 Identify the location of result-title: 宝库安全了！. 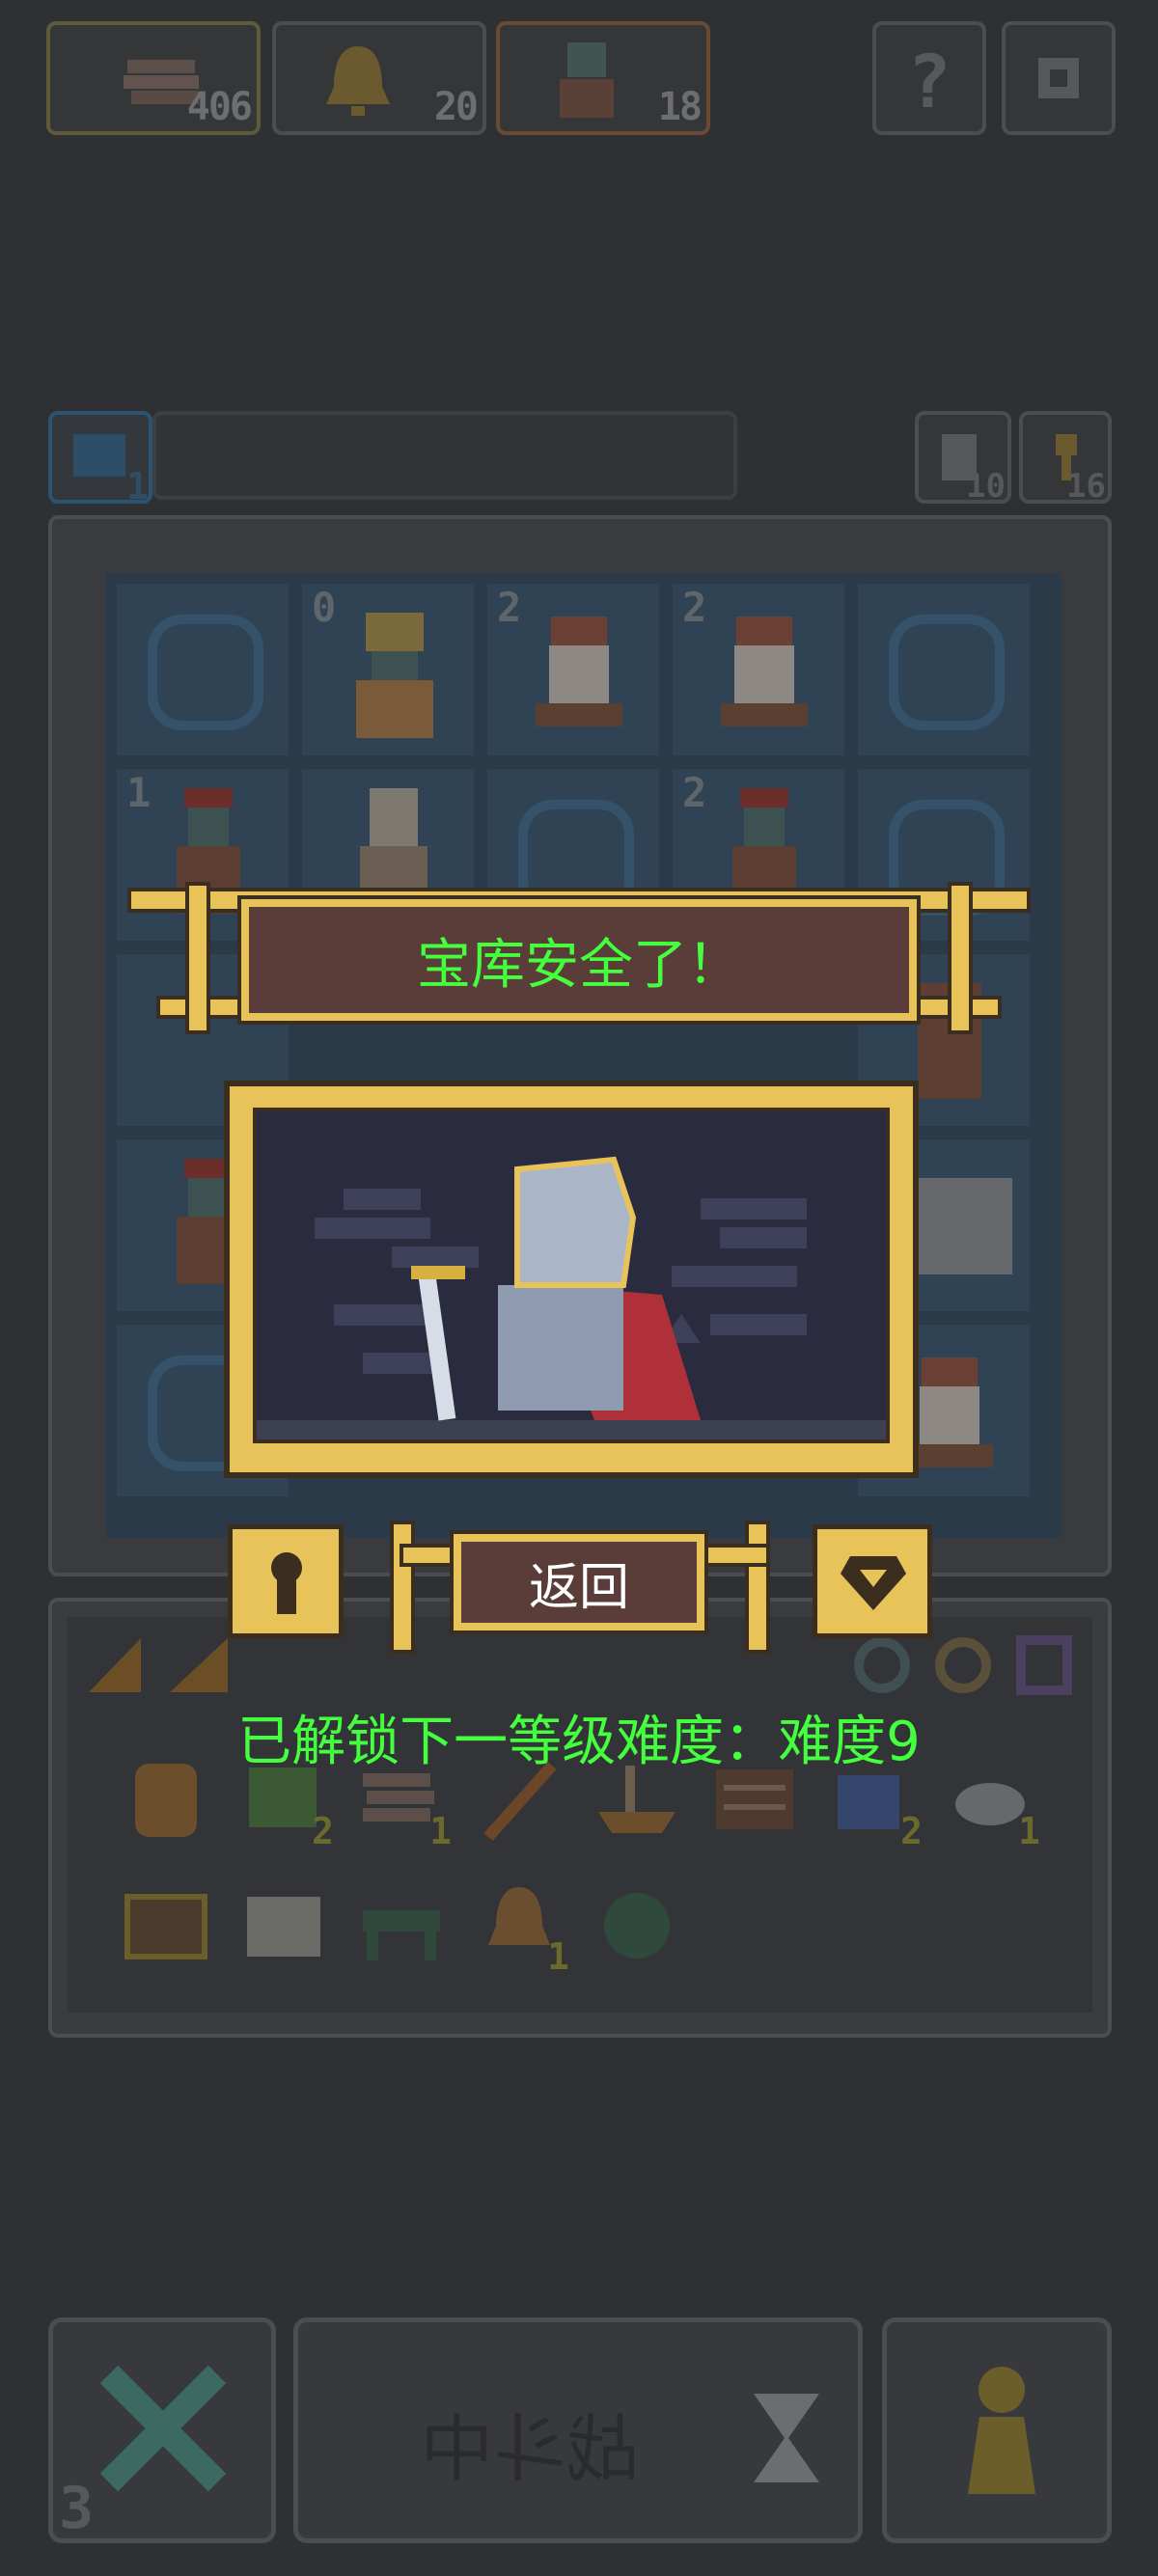
(579, 965).